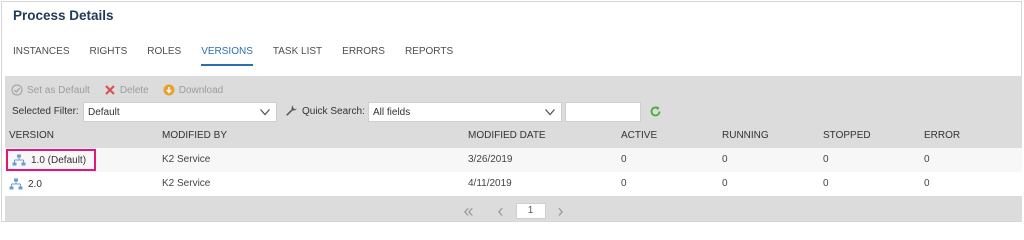 This screenshot has width=1024, height=240. I want to click on toolbar: Set as Default Delete Download, so click(124, 90).